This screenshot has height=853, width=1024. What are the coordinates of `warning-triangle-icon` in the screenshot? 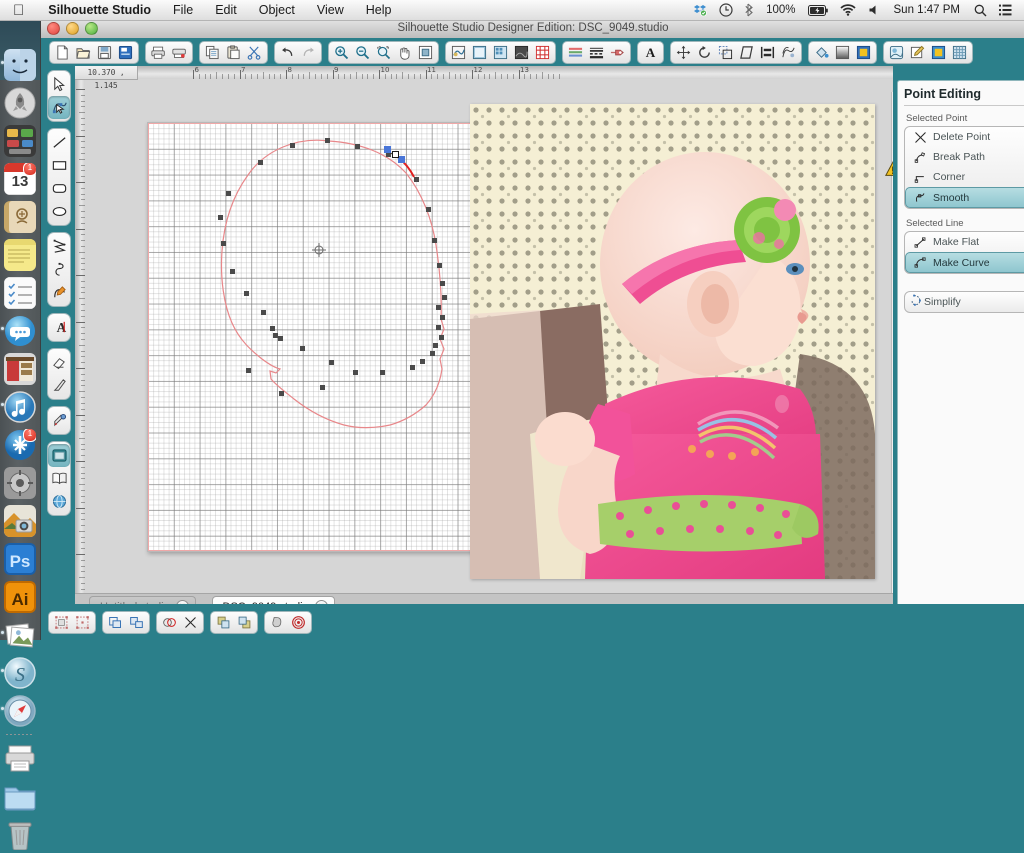 It's located at (889, 169).